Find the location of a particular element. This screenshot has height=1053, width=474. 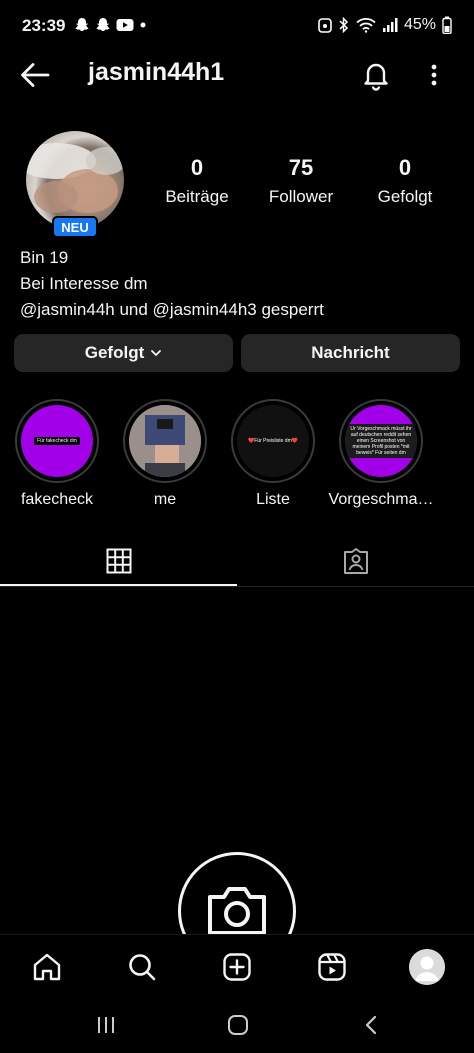

profile-avatar-container is located at coordinates (75, 180).